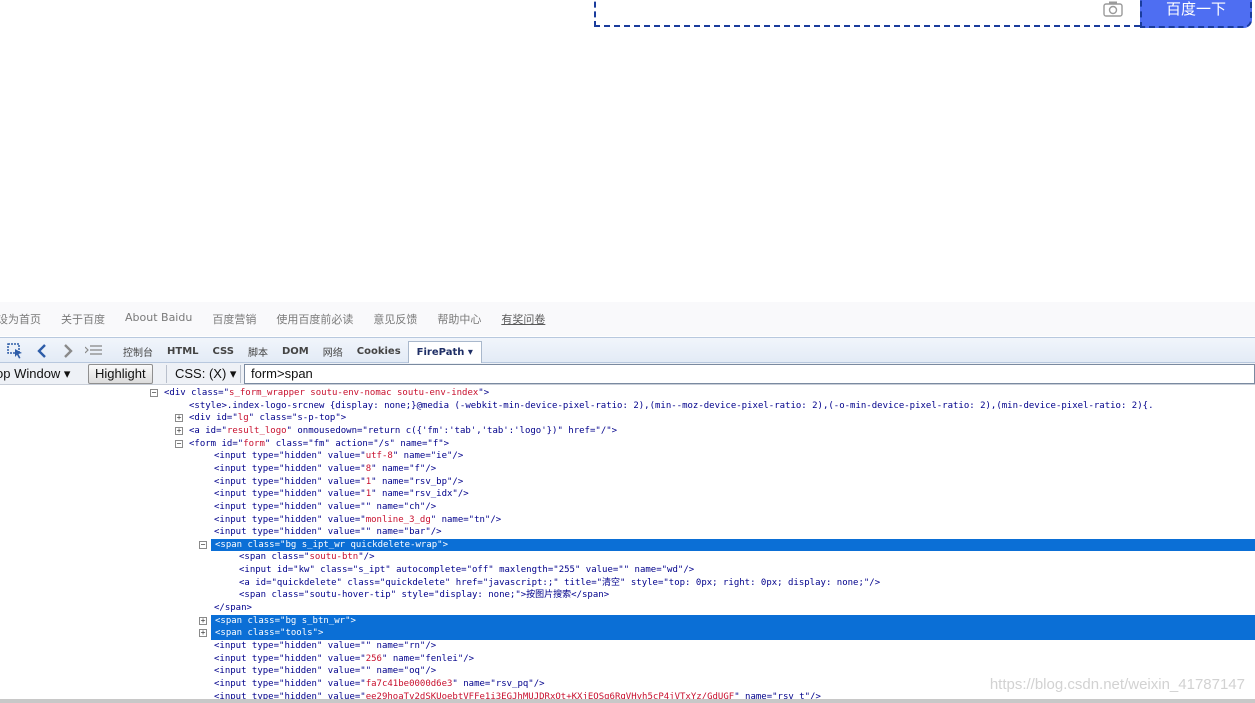 The height and width of the screenshot is (703, 1255). I want to click on footer-link-terms: 使用百度前必读, so click(314, 319).